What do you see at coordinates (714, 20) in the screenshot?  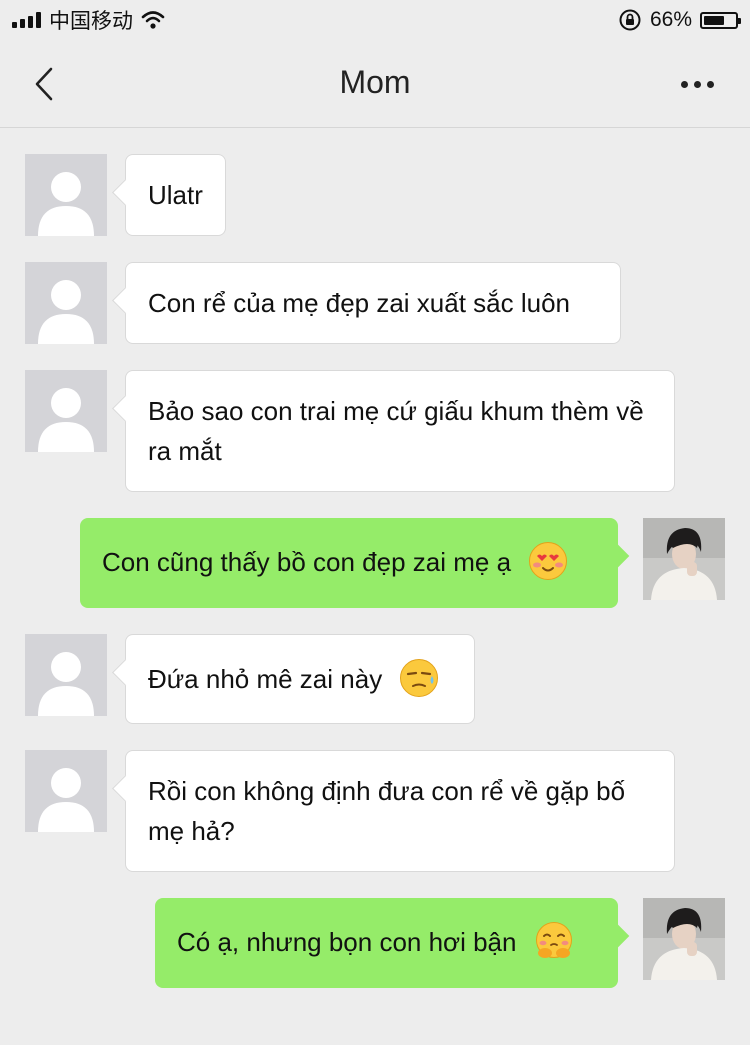 I see `battery-fill` at bounding box center [714, 20].